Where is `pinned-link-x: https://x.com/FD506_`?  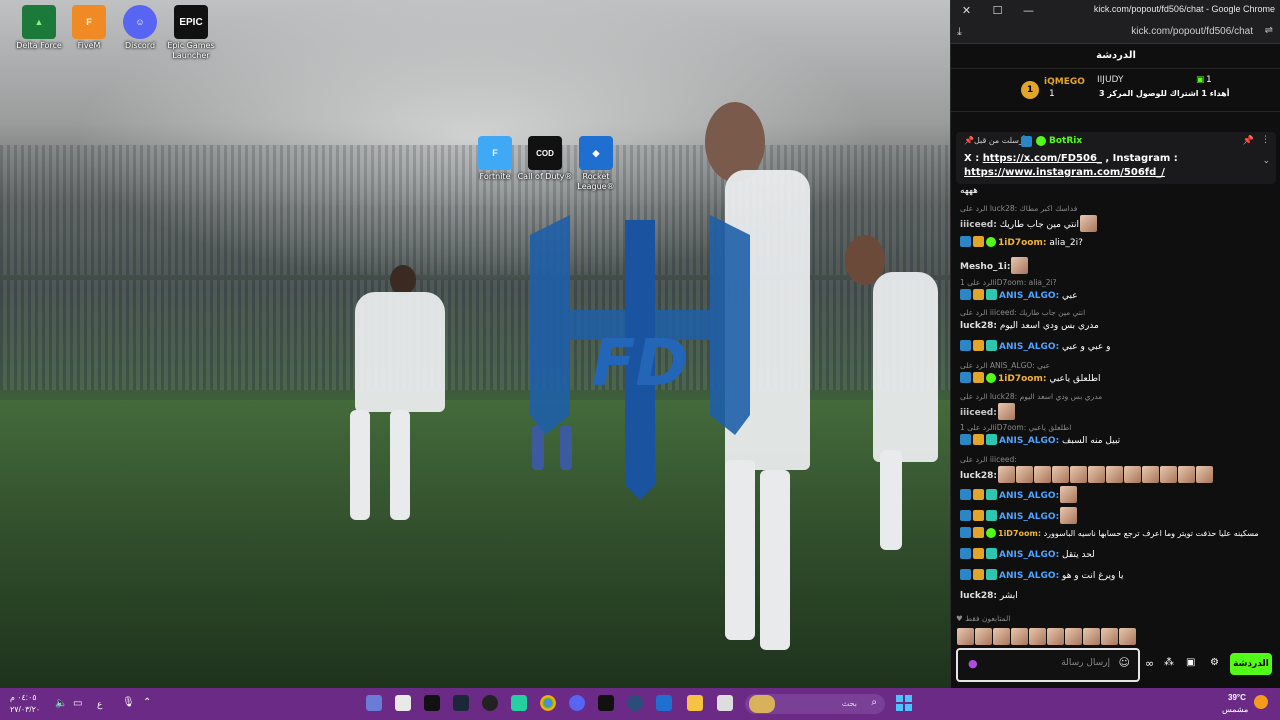
pinned-link-x: https://x.com/FD506_ is located at coordinates (1042, 158).